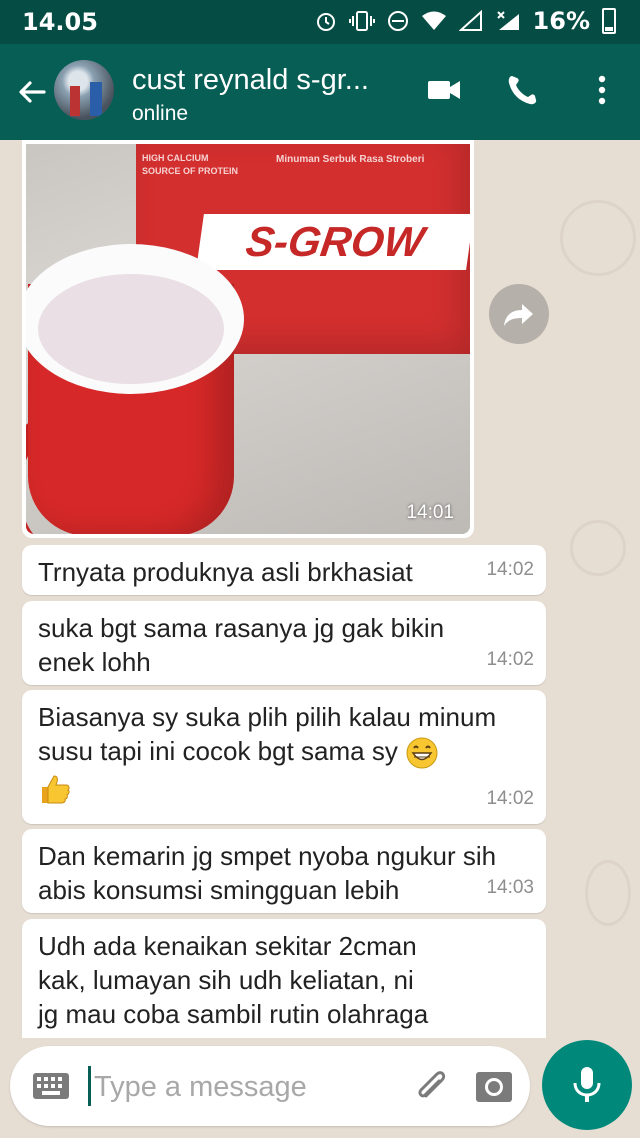  Describe the element at coordinates (397, 21) in the screenshot. I see `do-not-disturb-icon` at that location.